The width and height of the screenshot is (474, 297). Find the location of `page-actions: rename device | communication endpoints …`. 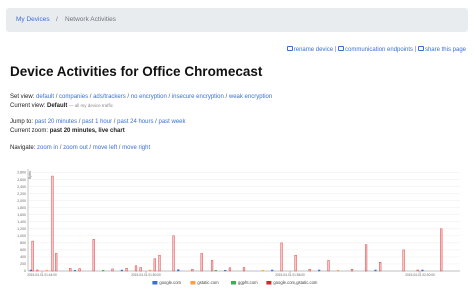

page-actions: rename device | communication endpoints … is located at coordinates (376, 49).